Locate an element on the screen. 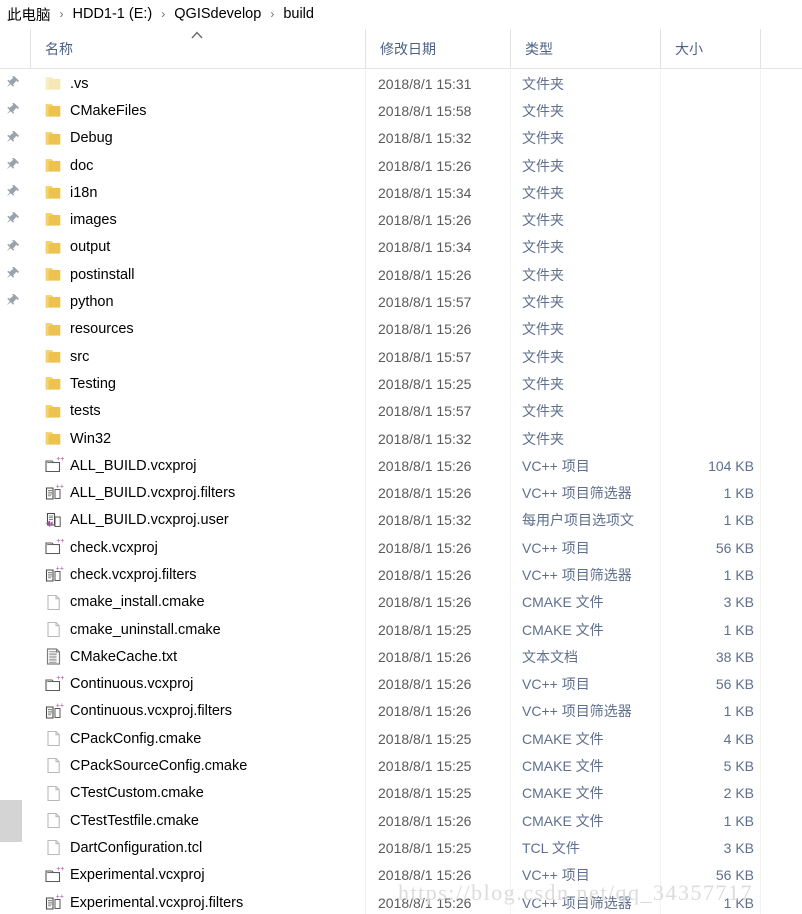  file-type: TCL 文件 is located at coordinates (551, 847).